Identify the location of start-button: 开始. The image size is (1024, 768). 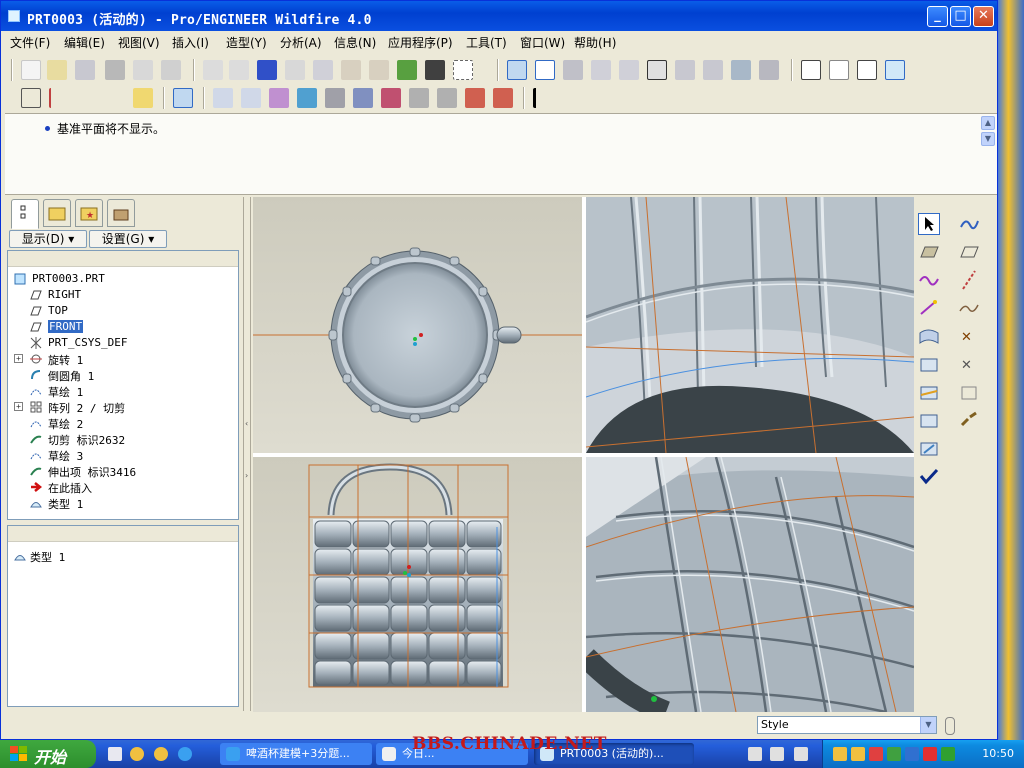
(48, 754).